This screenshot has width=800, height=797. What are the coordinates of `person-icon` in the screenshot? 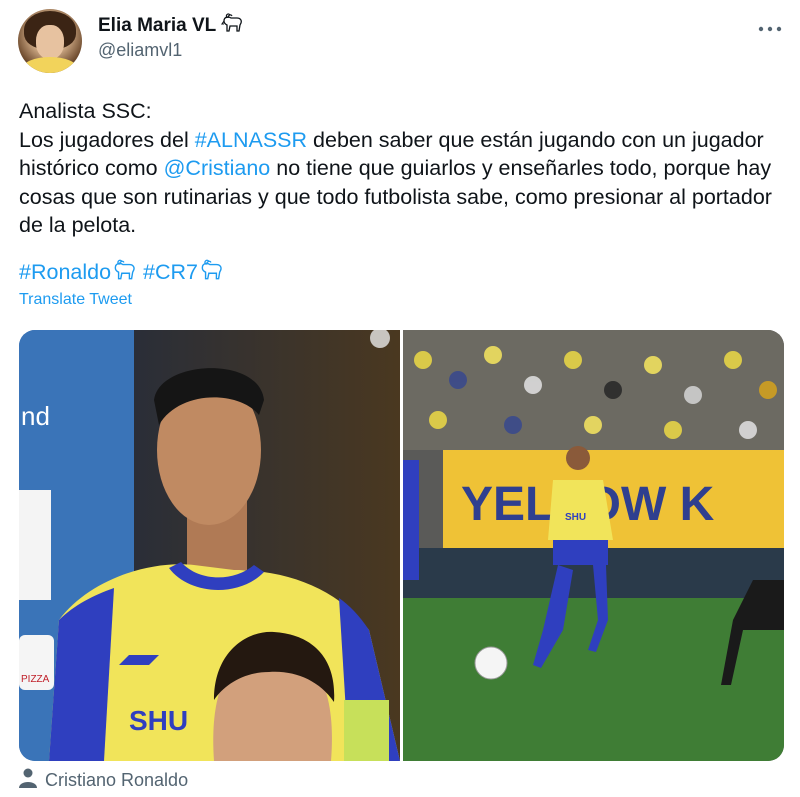 It's located at (28, 780).